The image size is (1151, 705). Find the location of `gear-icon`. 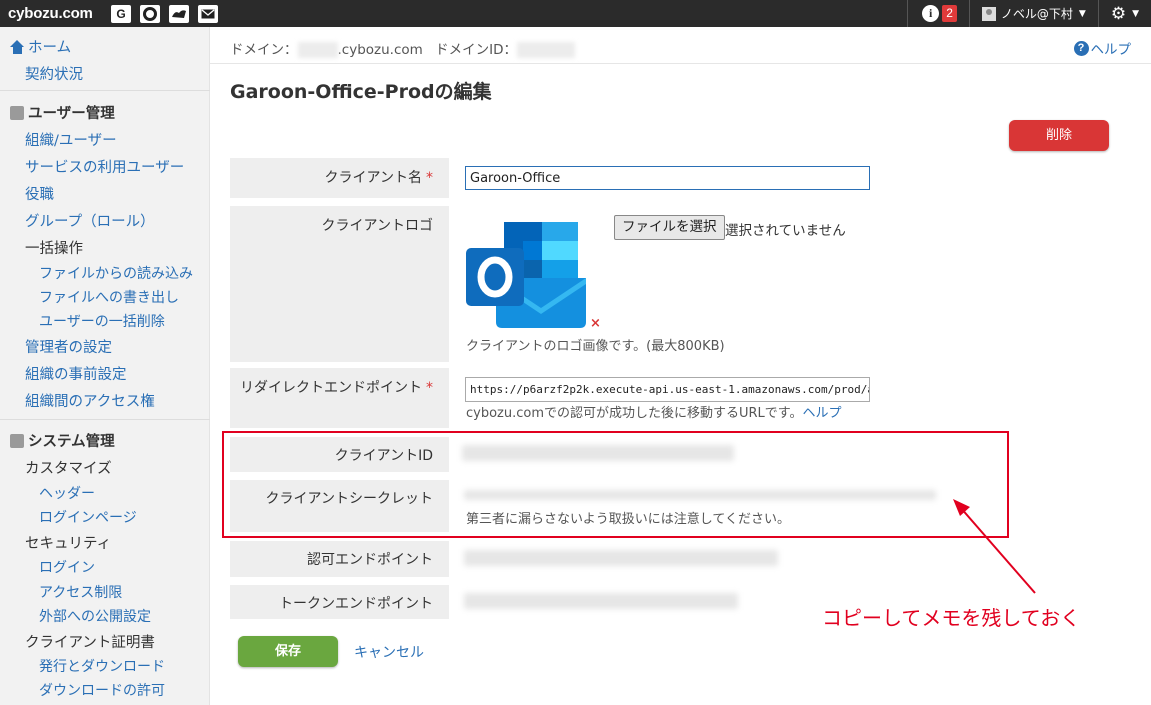

gear-icon is located at coordinates (17, 440).